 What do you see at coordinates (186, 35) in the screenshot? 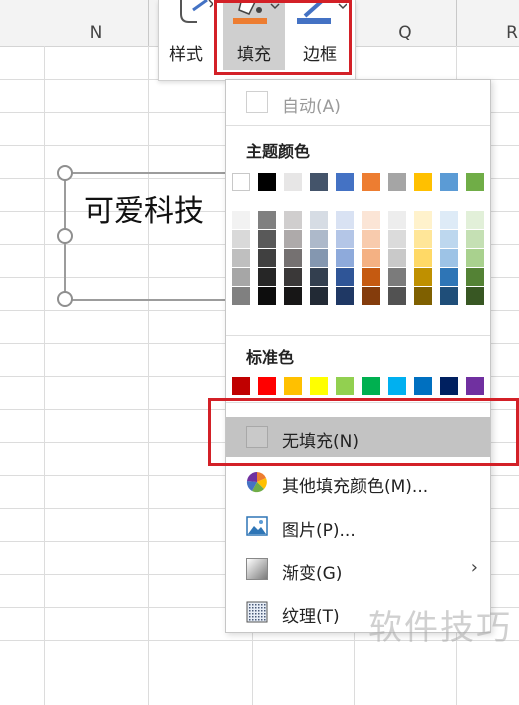
I see `style-button: 样式` at bounding box center [186, 35].